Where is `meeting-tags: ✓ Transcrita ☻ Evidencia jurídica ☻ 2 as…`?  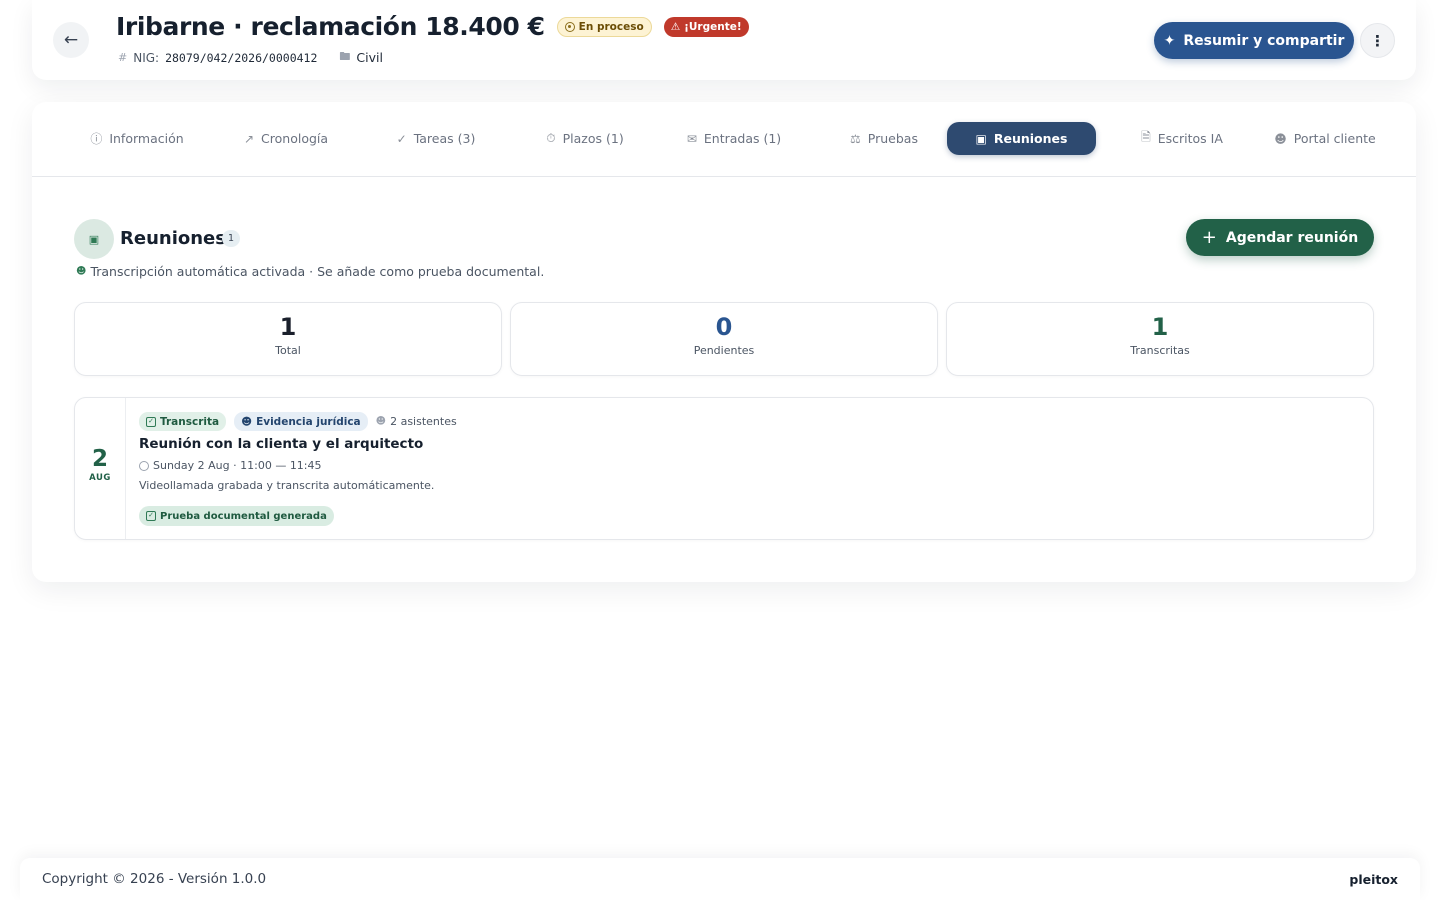 meeting-tags: ✓ Transcrita ☻ Evidencia jurídica ☻ 2 as… is located at coordinates (298, 421).